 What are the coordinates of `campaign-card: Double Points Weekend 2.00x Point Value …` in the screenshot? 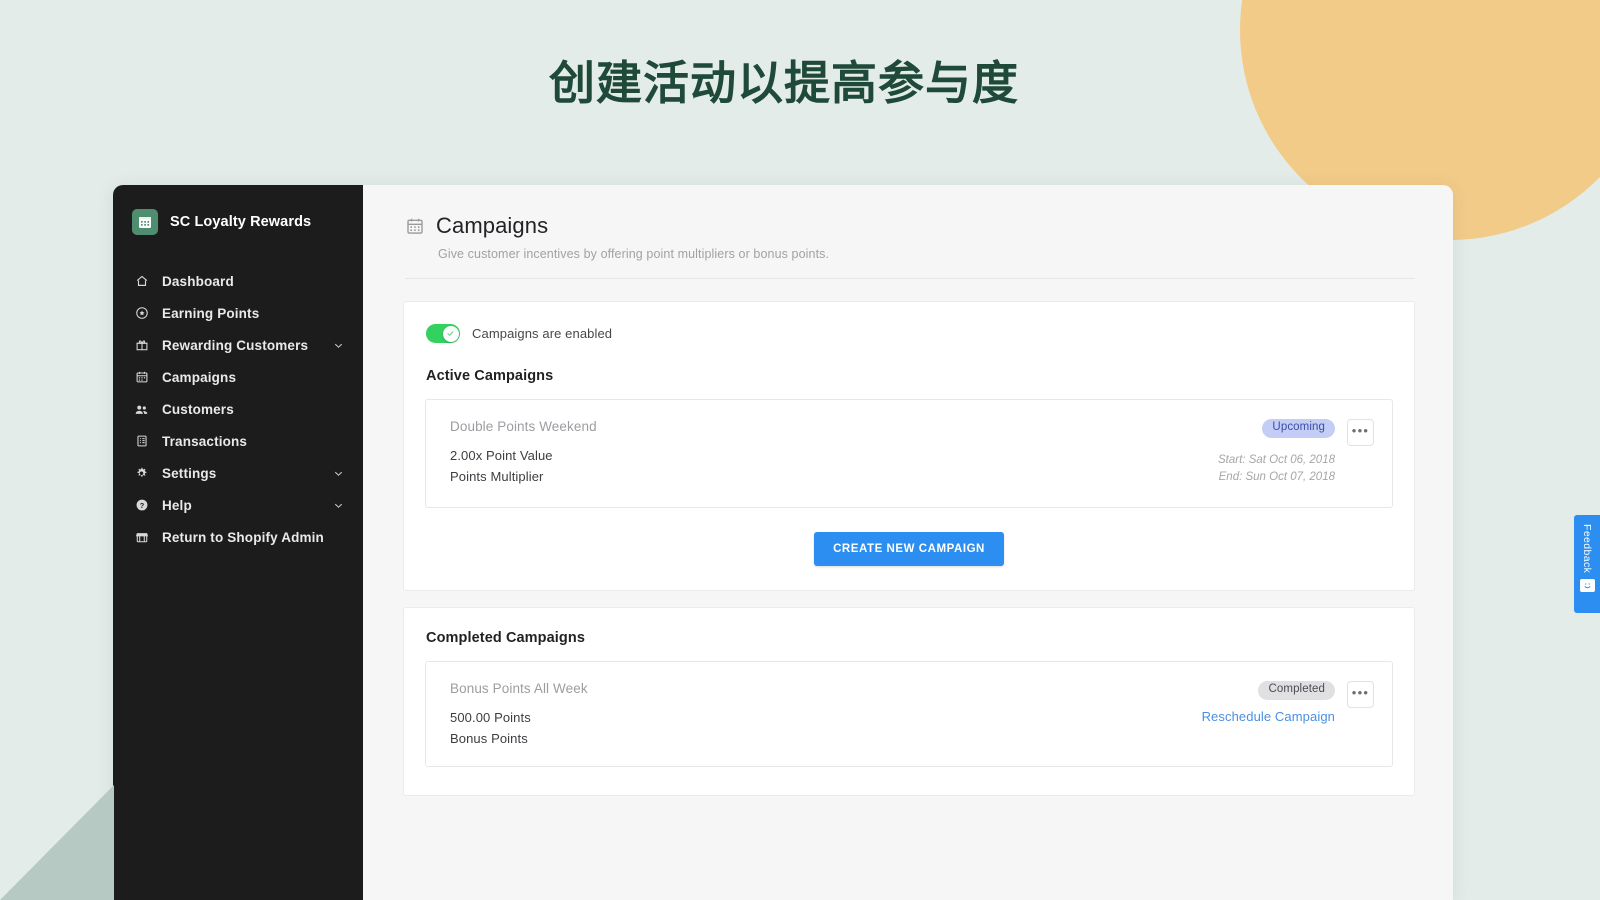 It's located at (909, 454).